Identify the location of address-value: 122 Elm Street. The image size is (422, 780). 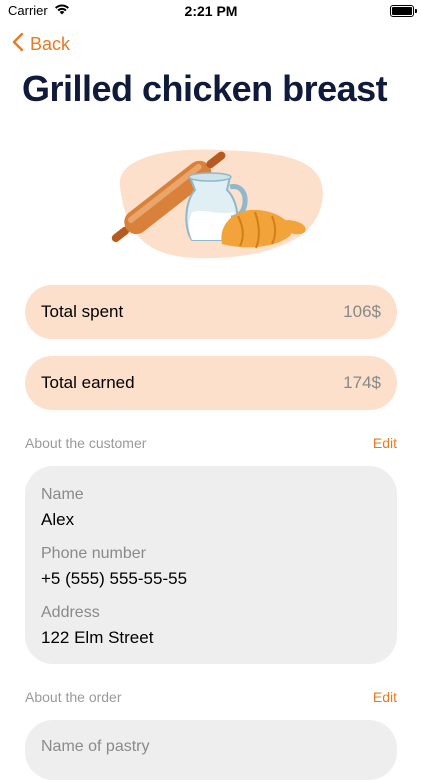
(97, 637).